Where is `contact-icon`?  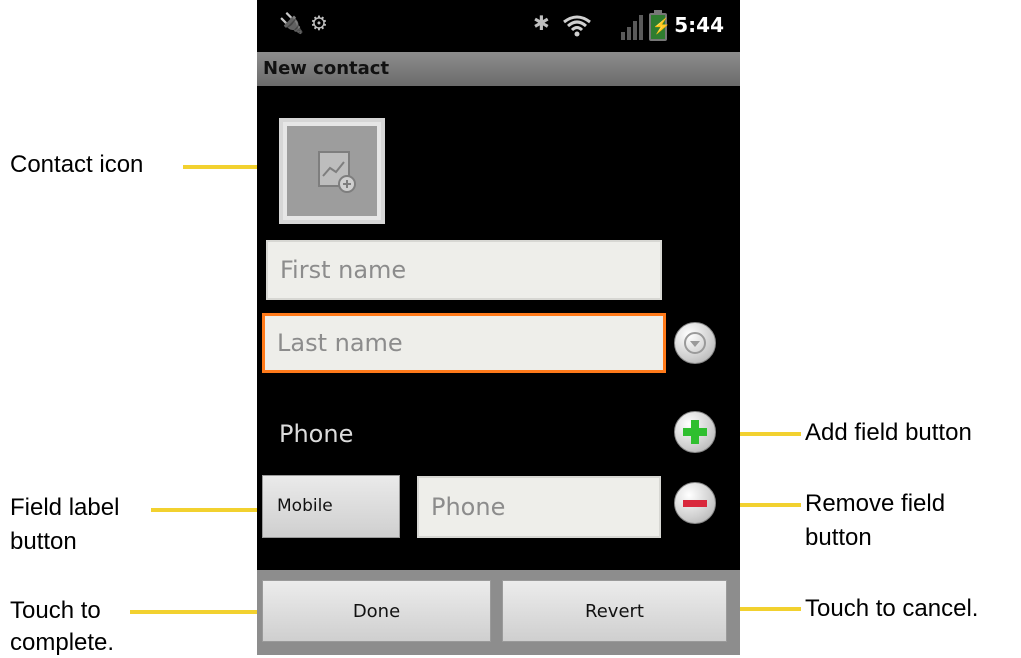
contact-icon is located at coordinates (332, 171).